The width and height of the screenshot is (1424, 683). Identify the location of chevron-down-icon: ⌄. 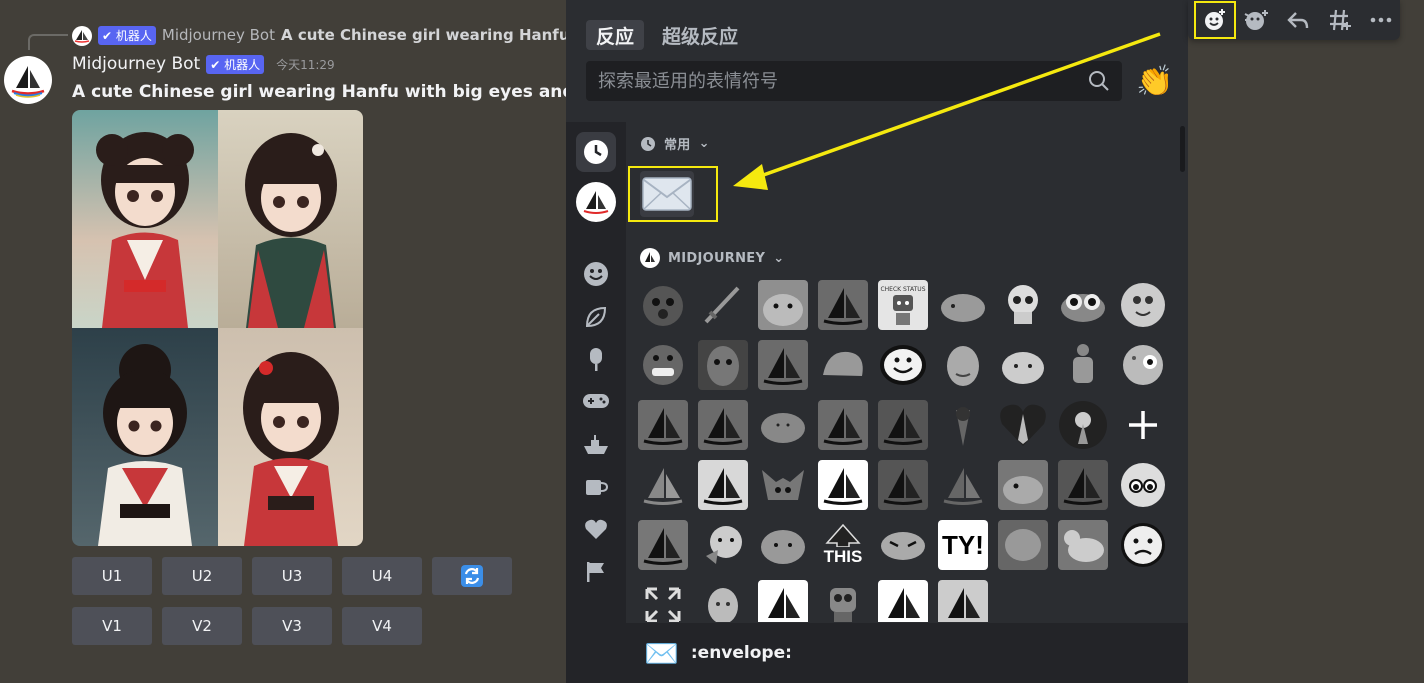
(779, 258).